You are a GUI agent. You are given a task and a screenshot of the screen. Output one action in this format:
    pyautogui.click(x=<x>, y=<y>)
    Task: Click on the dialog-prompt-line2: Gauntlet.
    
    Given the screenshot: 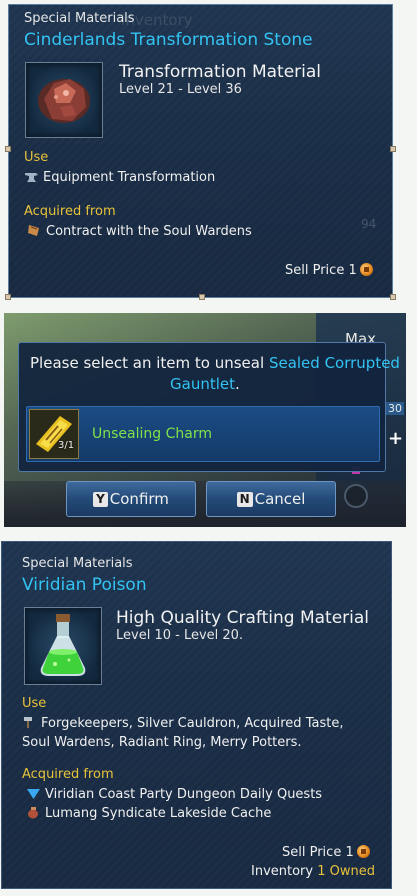 What is the action you would take?
    pyautogui.click(x=205, y=384)
    